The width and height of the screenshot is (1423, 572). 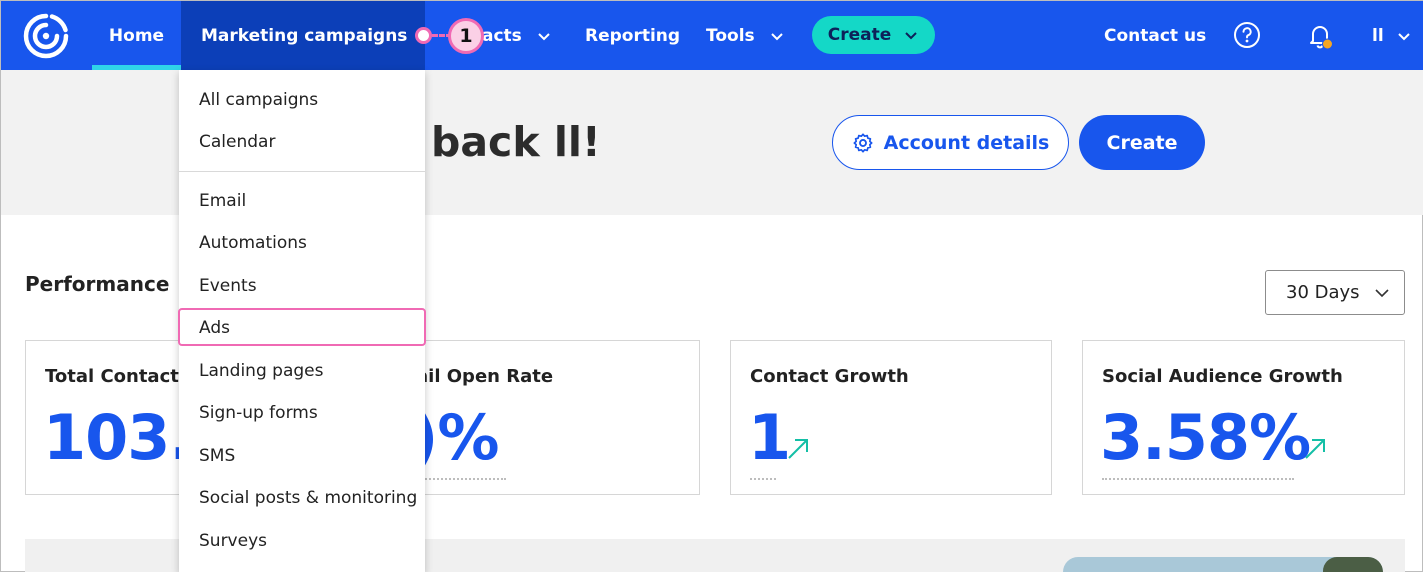 What do you see at coordinates (859, 35) in the screenshot?
I see `nav-create-label: Create` at bounding box center [859, 35].